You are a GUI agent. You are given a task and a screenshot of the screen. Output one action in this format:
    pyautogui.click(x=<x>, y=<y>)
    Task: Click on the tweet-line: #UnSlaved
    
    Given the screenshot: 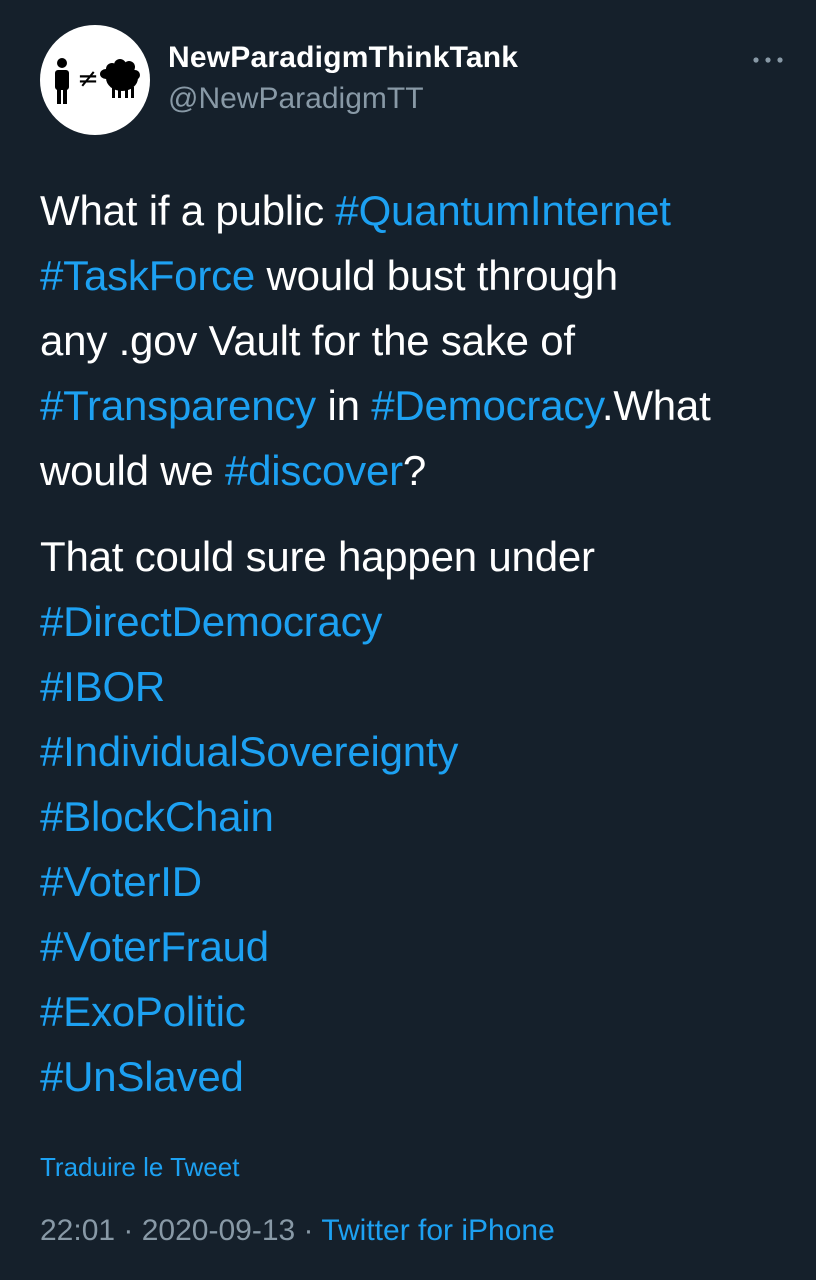 What is the action you would take?
    pyautogui.click(x=410, y=1076)
    